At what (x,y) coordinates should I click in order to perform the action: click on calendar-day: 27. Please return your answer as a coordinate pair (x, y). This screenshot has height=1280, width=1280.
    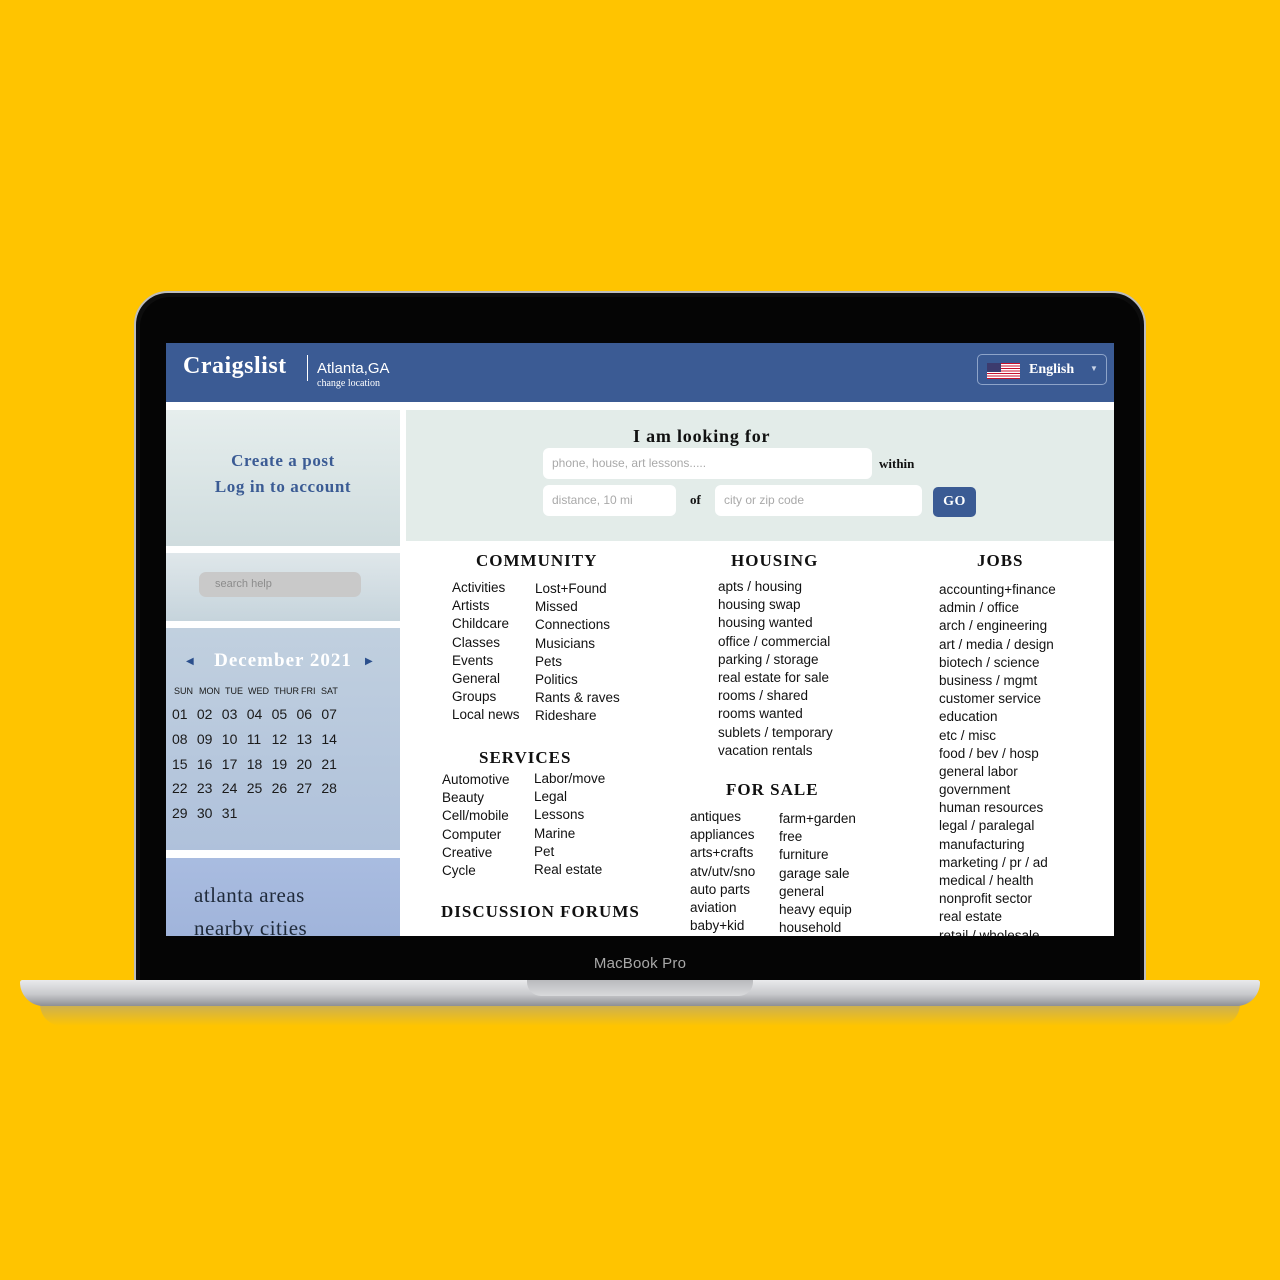
    Looking at the image, I should click on (309, 788).